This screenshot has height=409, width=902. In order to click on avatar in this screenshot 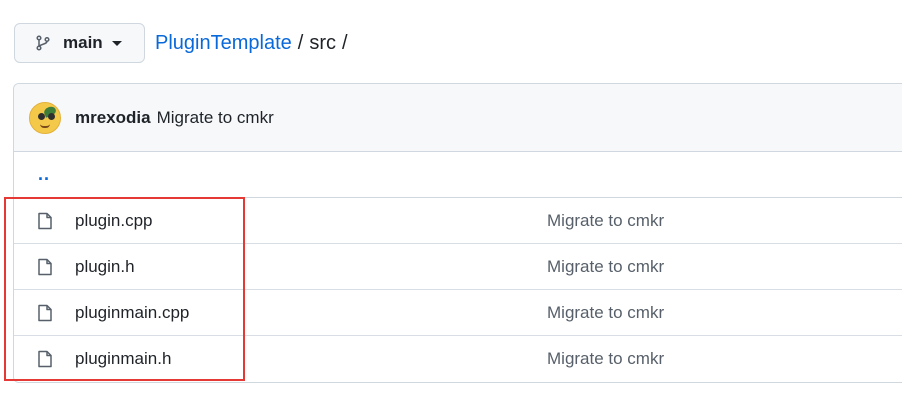, I will do `click(45, 117)`.